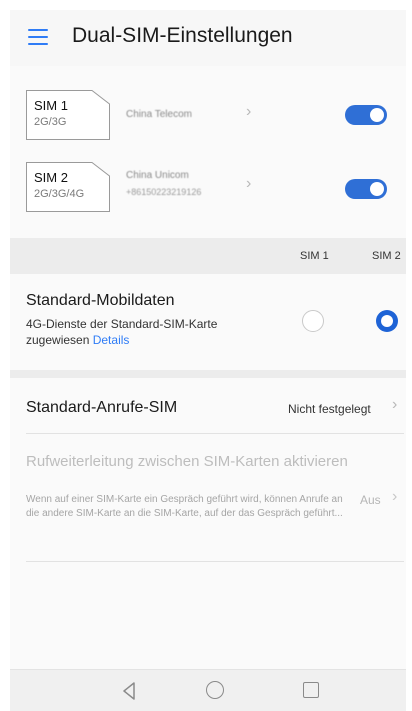 This screenshot has width=412, height=711. Describe the element at coordinates (102, 407) in the screenshot. I see `default-calls-title: Standard-Anrufe-SIM` at that location.